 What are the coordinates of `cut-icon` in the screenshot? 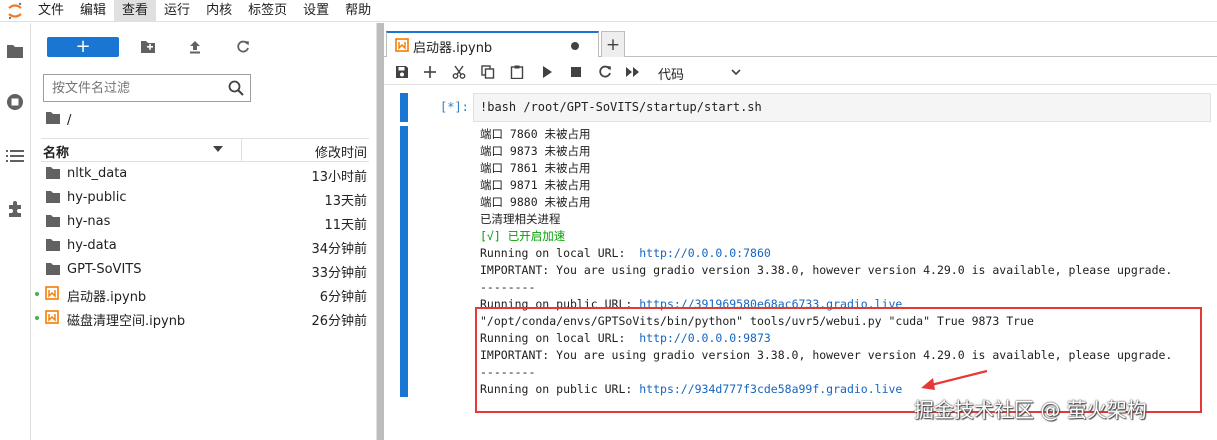 It's located at (459, 72).